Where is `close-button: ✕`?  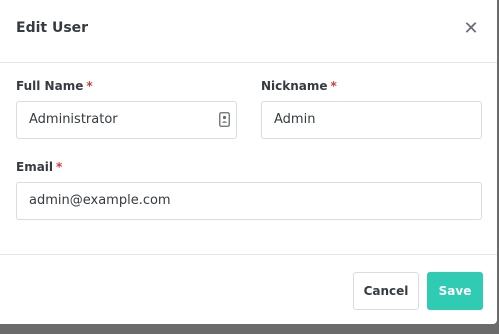 close-button: ✕ is located at coordinates (471, 29).